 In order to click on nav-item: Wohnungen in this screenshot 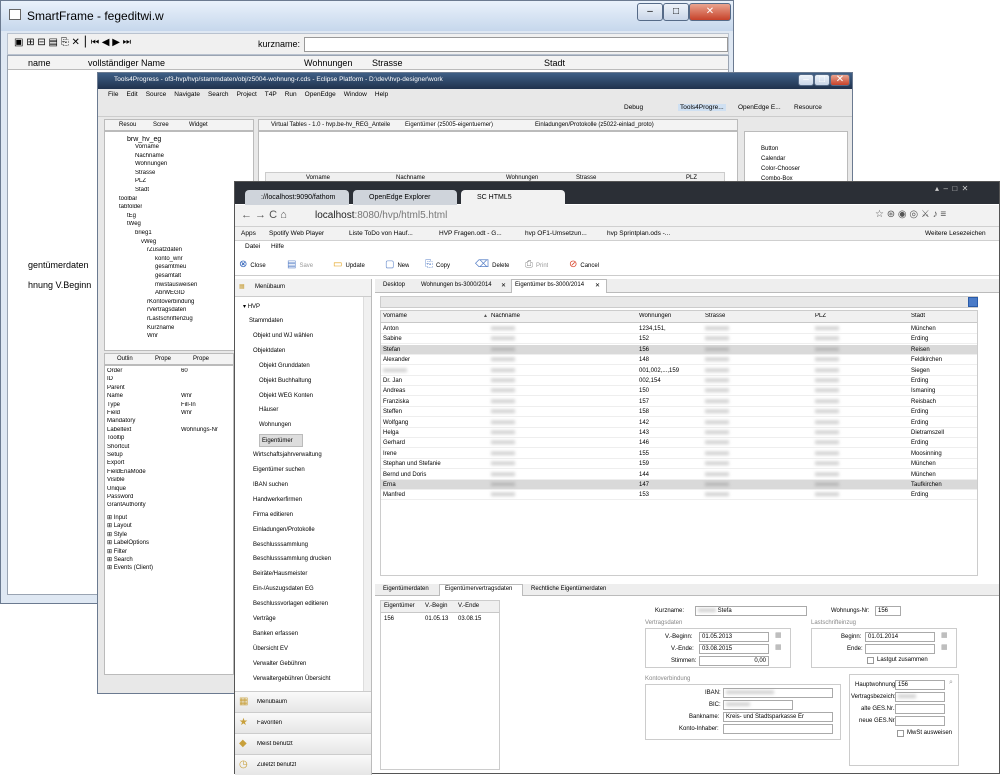, I will do `click(309, 425)`.